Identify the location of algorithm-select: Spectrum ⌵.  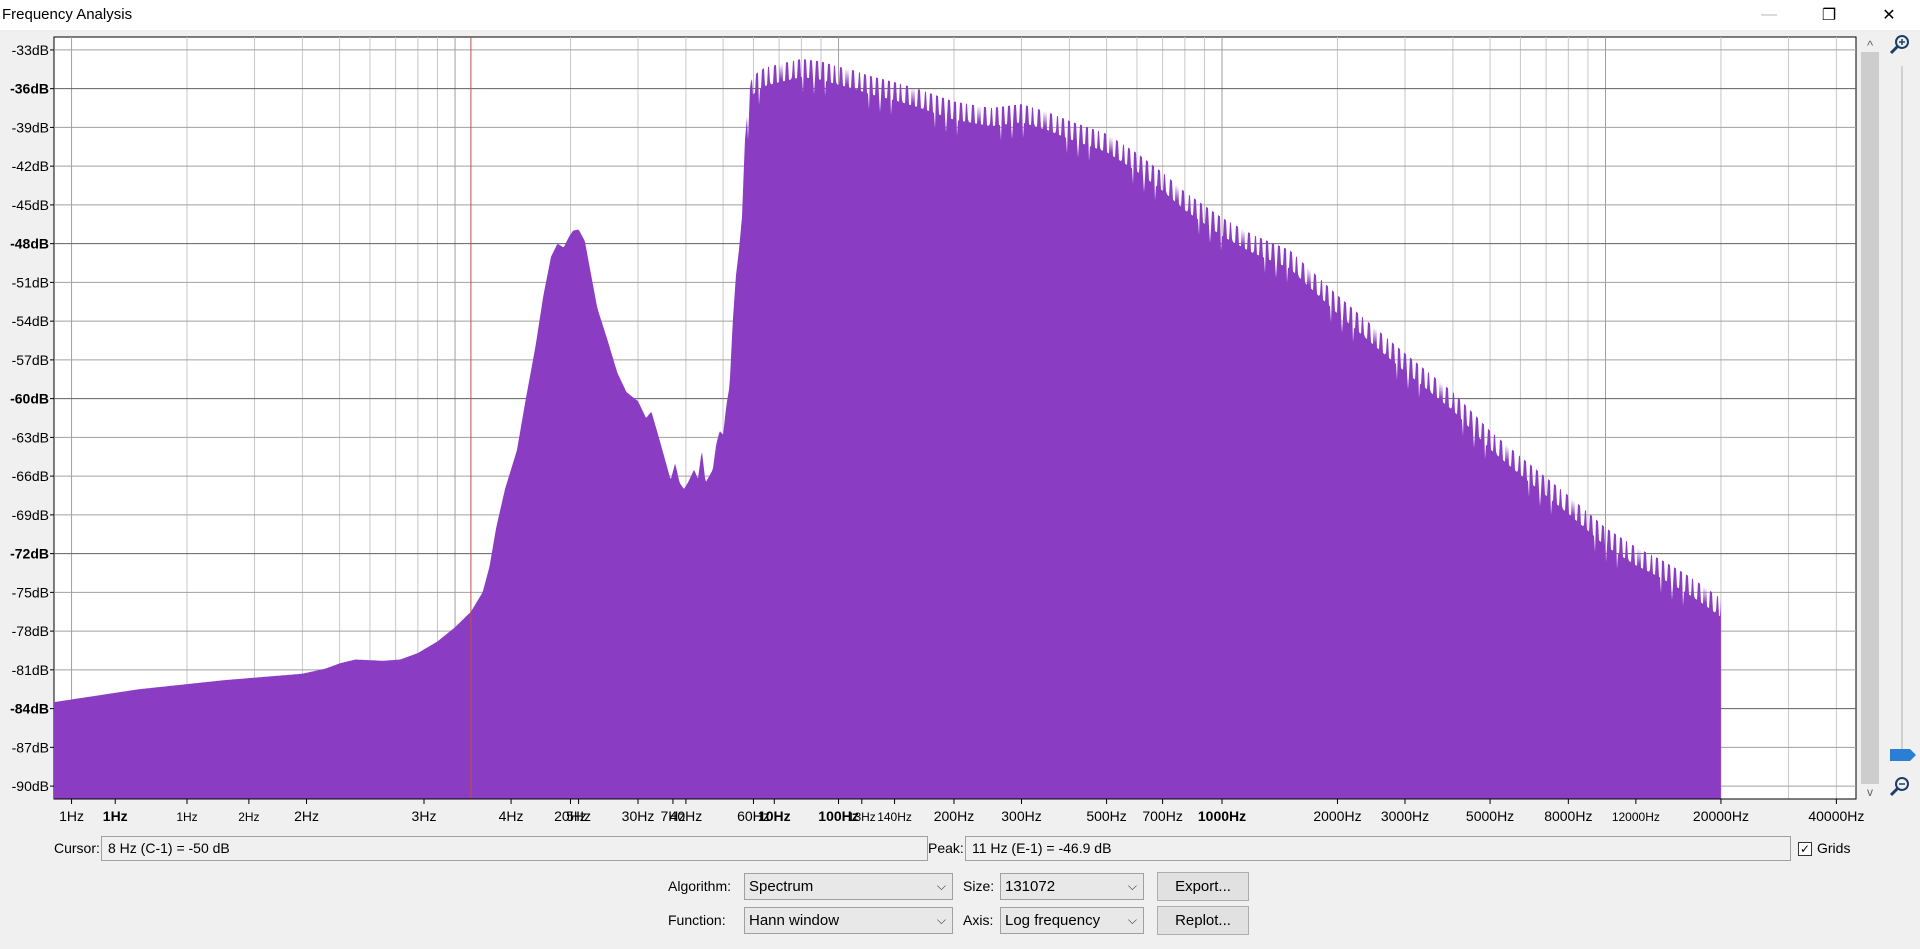
(848, 886).